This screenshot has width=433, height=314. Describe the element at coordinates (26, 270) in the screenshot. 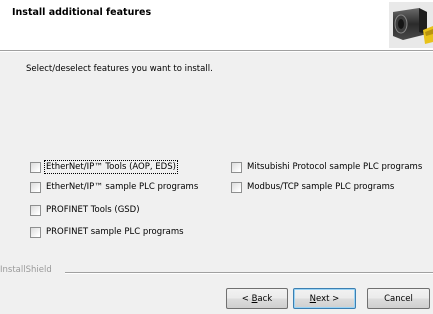

I see `installshield-brand: InstallShield` at that location.